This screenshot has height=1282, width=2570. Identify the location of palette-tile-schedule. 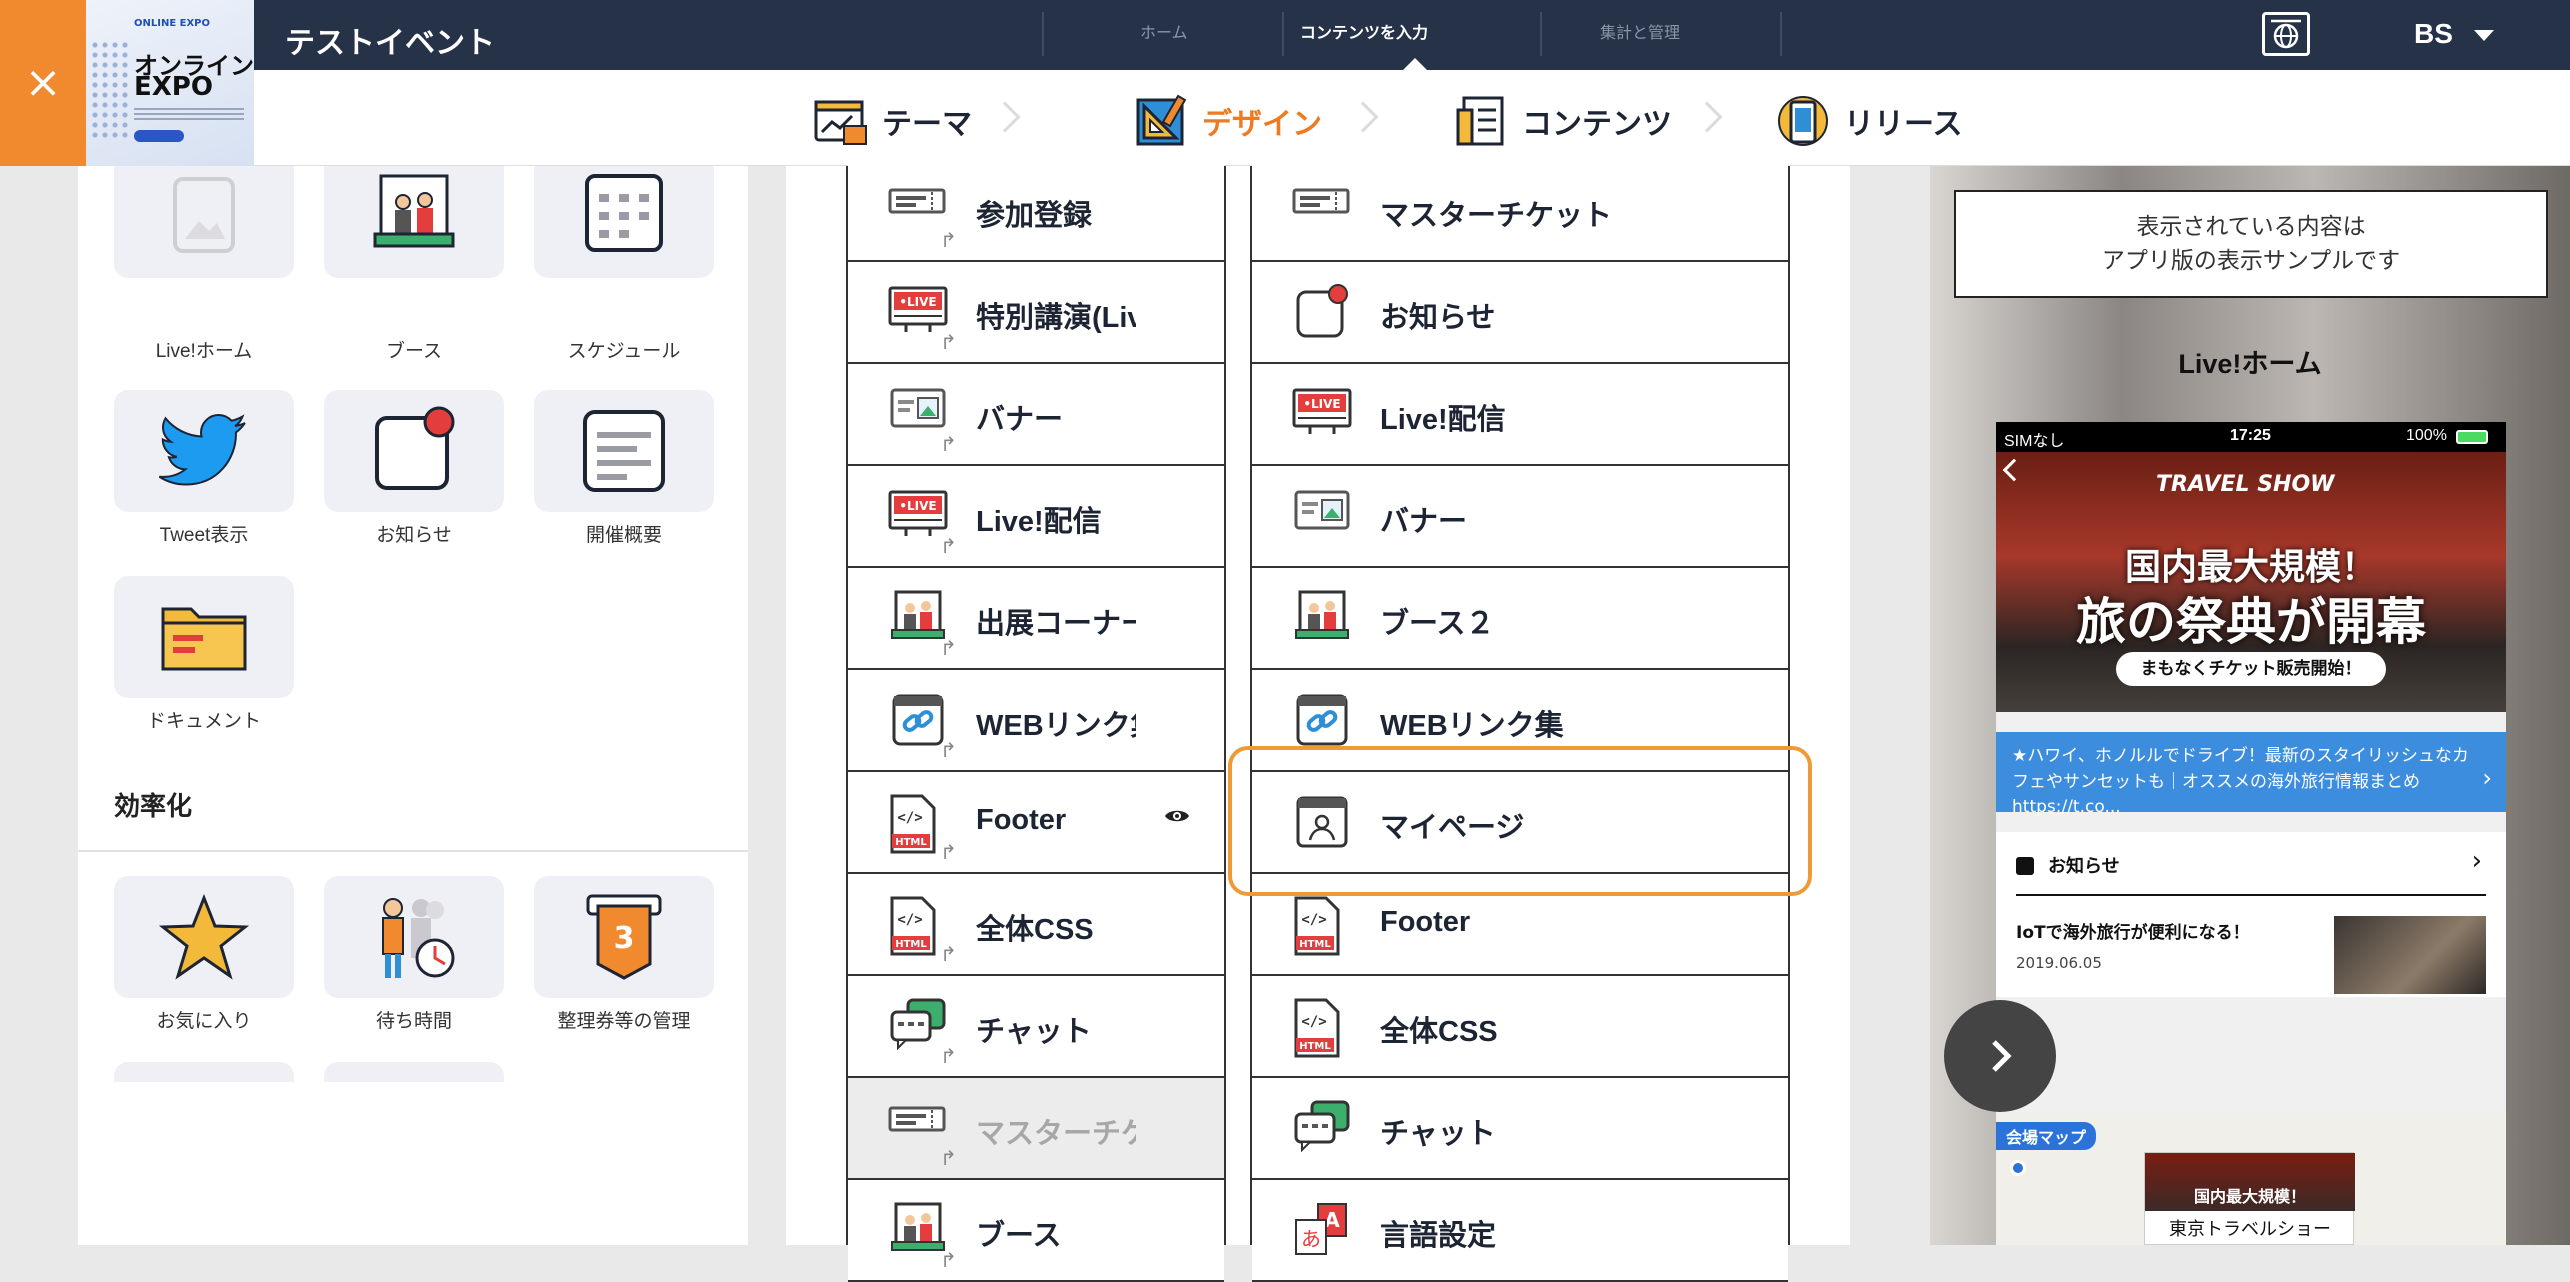
(624, 222).